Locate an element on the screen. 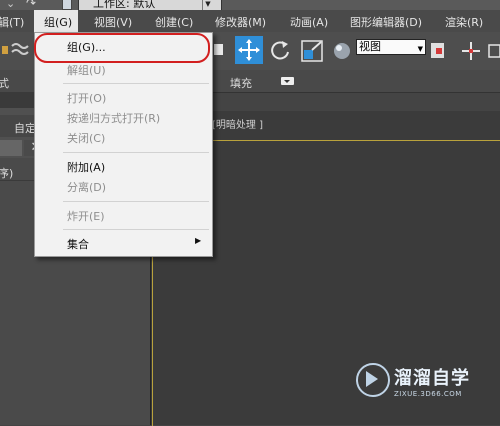 The height and width of the screenshot is (426, 500). menu-item-attach: 附加(A) is located at coordinates (86, 167).